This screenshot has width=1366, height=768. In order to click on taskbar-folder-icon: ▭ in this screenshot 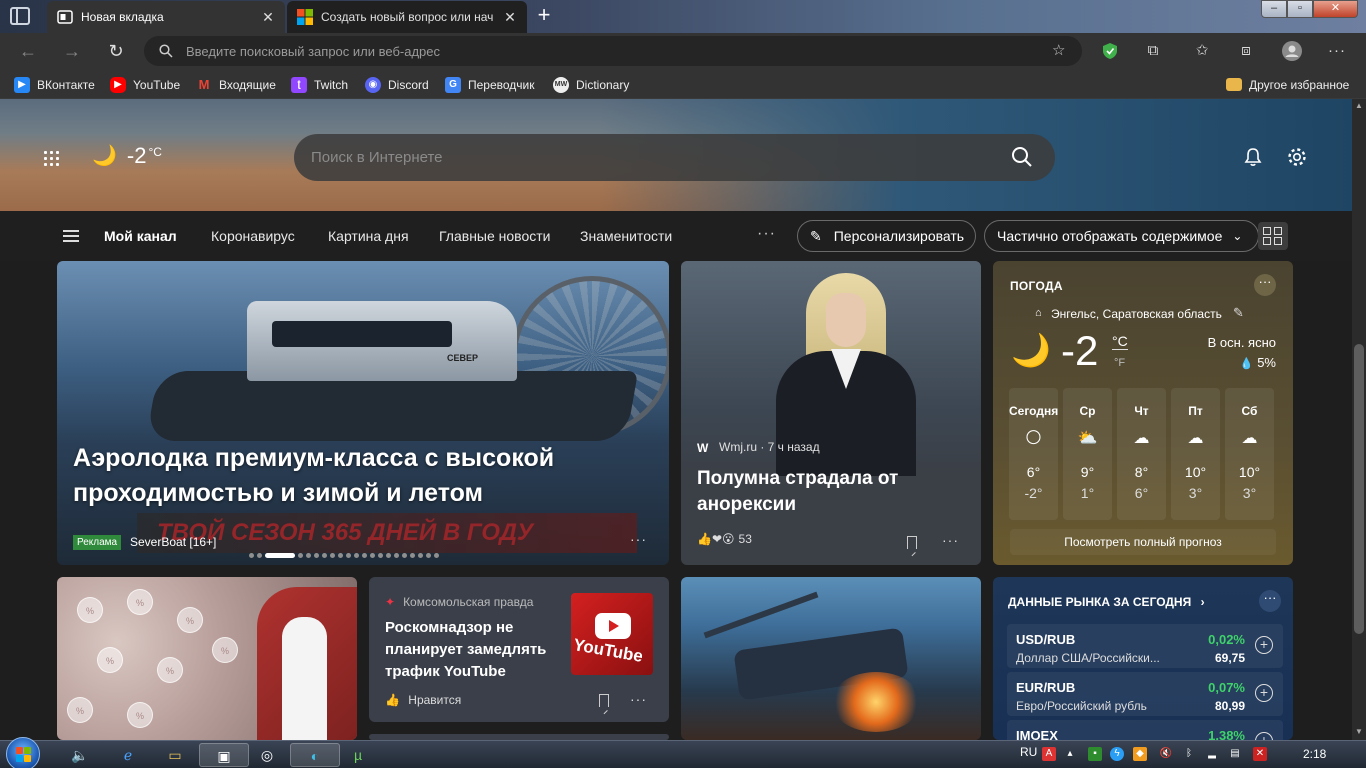, I will do `click(175, 755)`.